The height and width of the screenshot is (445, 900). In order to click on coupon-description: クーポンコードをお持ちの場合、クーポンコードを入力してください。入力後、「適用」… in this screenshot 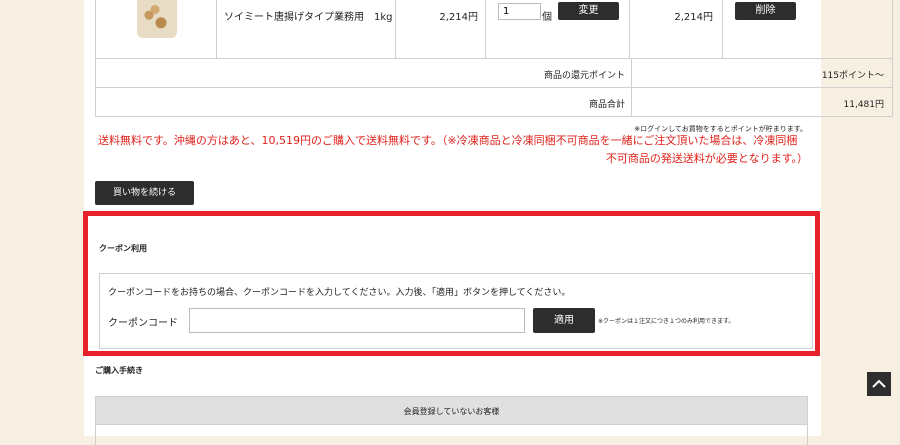, I will do `click(339, 293)`.